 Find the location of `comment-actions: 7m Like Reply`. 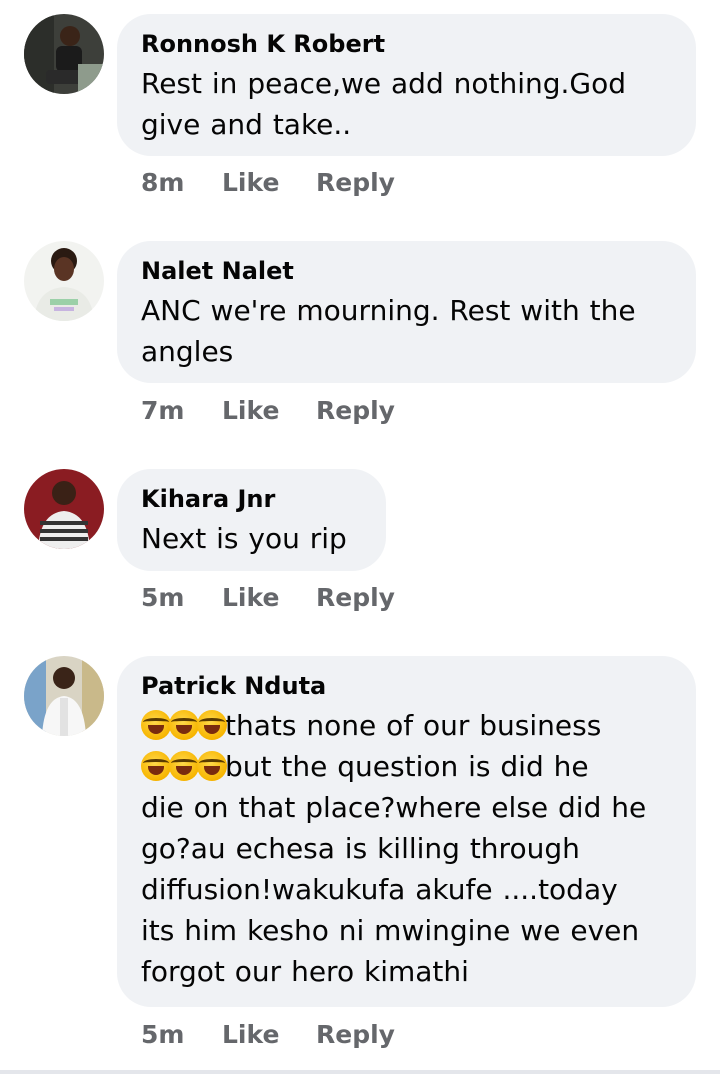

comment-actions: 7m Like Reply is located at coordinates (268, 411).